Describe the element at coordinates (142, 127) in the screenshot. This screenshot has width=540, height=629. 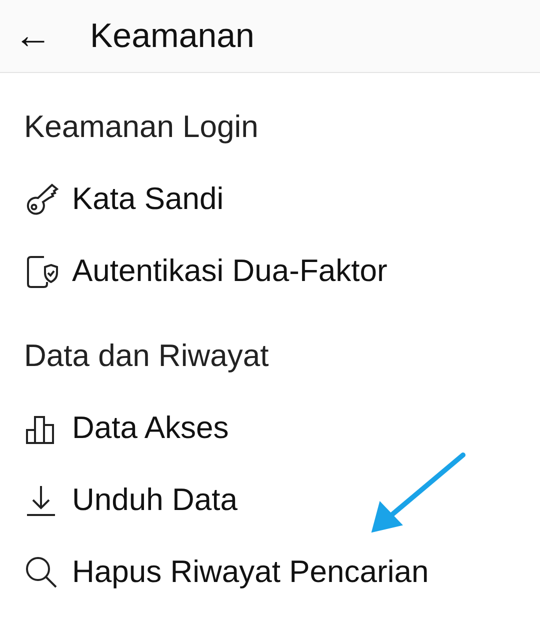
I see `section-heading: Keamanan Login` at that location.